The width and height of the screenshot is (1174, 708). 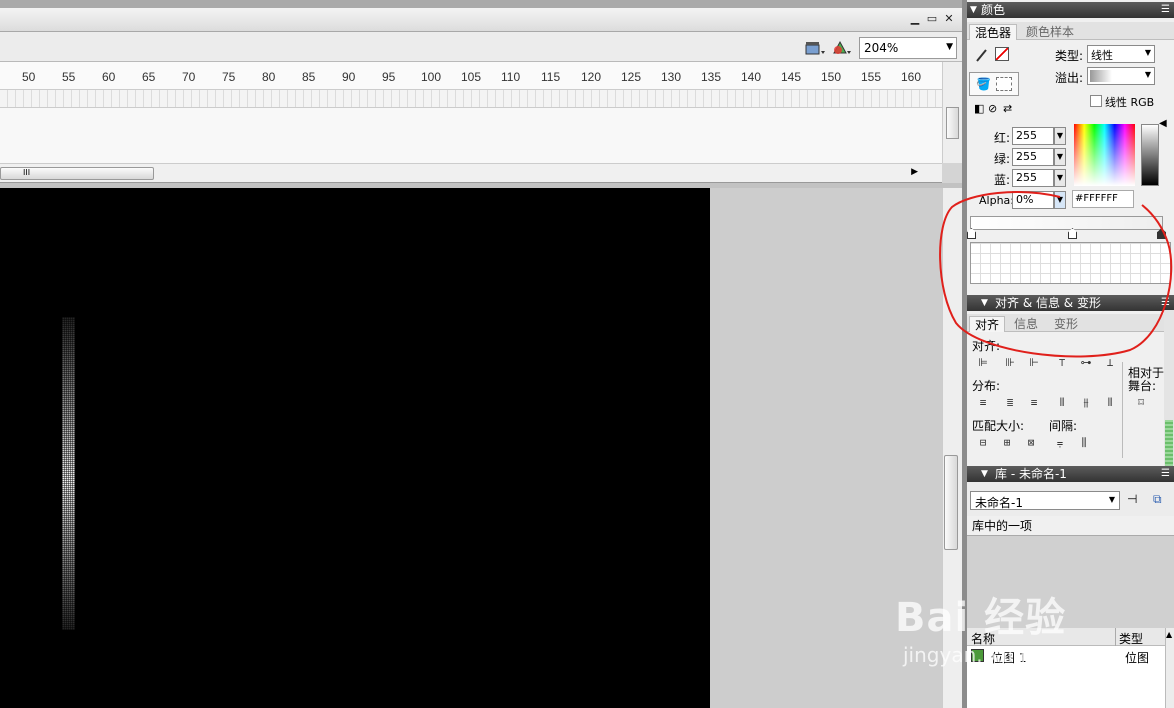 I want to click on type-value: 线性, so click(x=1102, y=55).